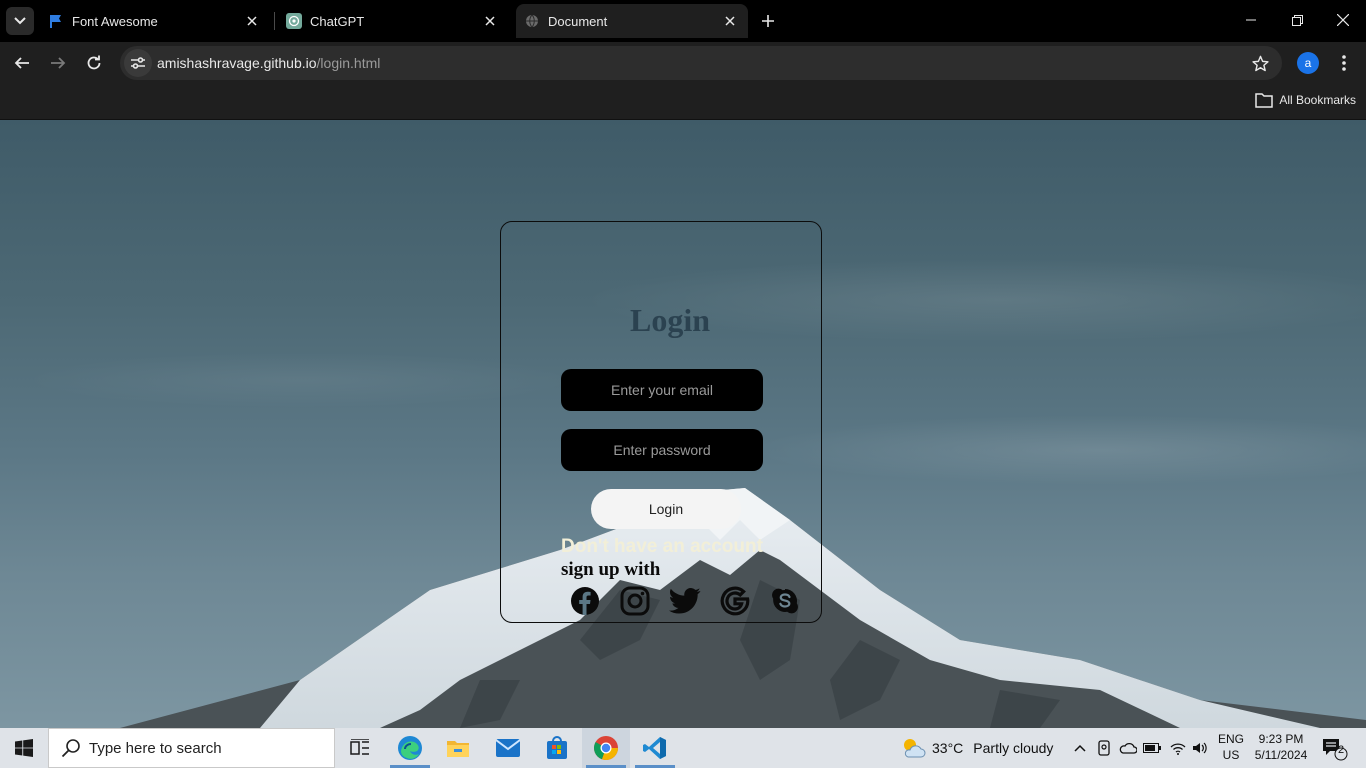  Describe the element at coordinates (662, 450) in the screenshot. I see `password-field` at that location.